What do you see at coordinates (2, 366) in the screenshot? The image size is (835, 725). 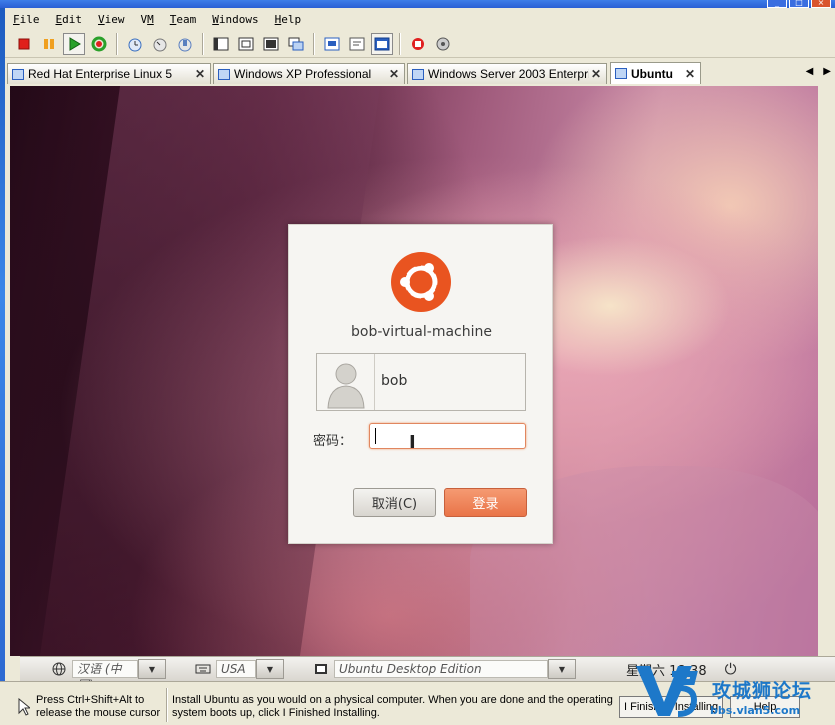 I see `desktop-edge` at bounding box center [2, 366].